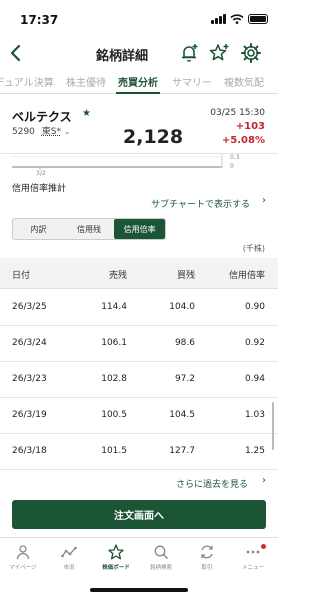  I want to click on cell-sell: 114.4, so click(114, 307).